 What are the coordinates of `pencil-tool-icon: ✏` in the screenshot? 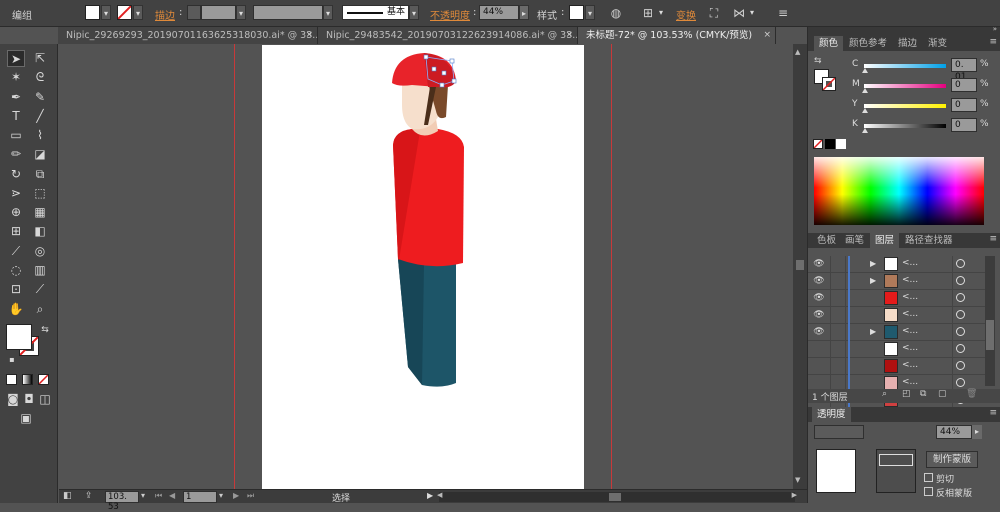 It's located at (16, 154).